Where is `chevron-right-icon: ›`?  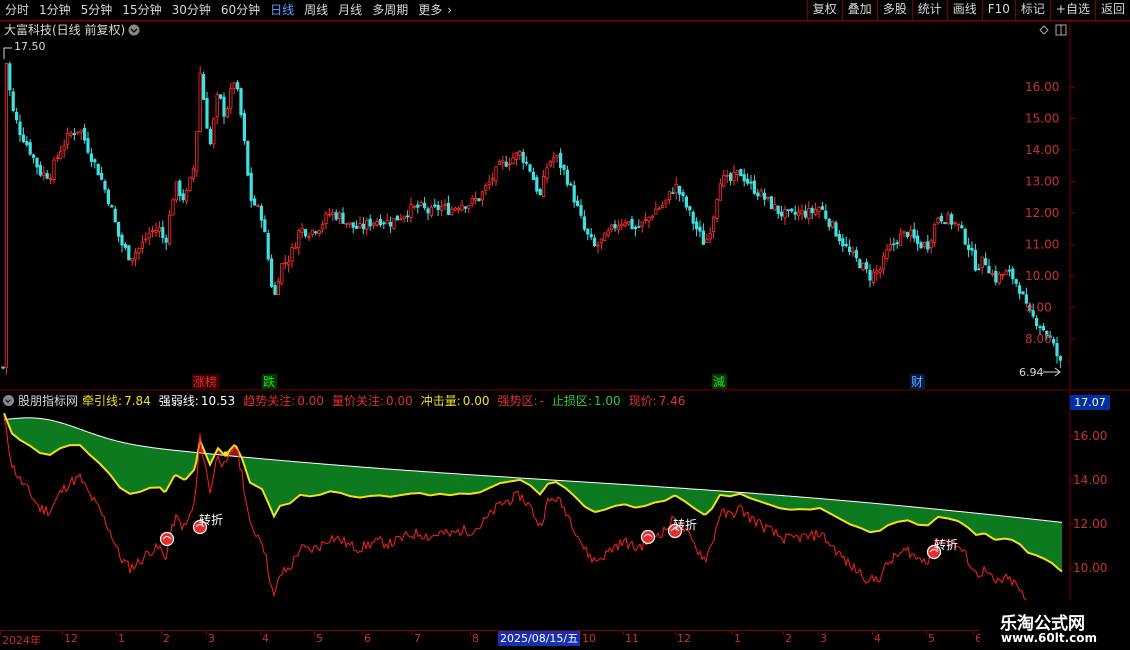 chevron-right-icon: › is located at coordinates (452, 10).